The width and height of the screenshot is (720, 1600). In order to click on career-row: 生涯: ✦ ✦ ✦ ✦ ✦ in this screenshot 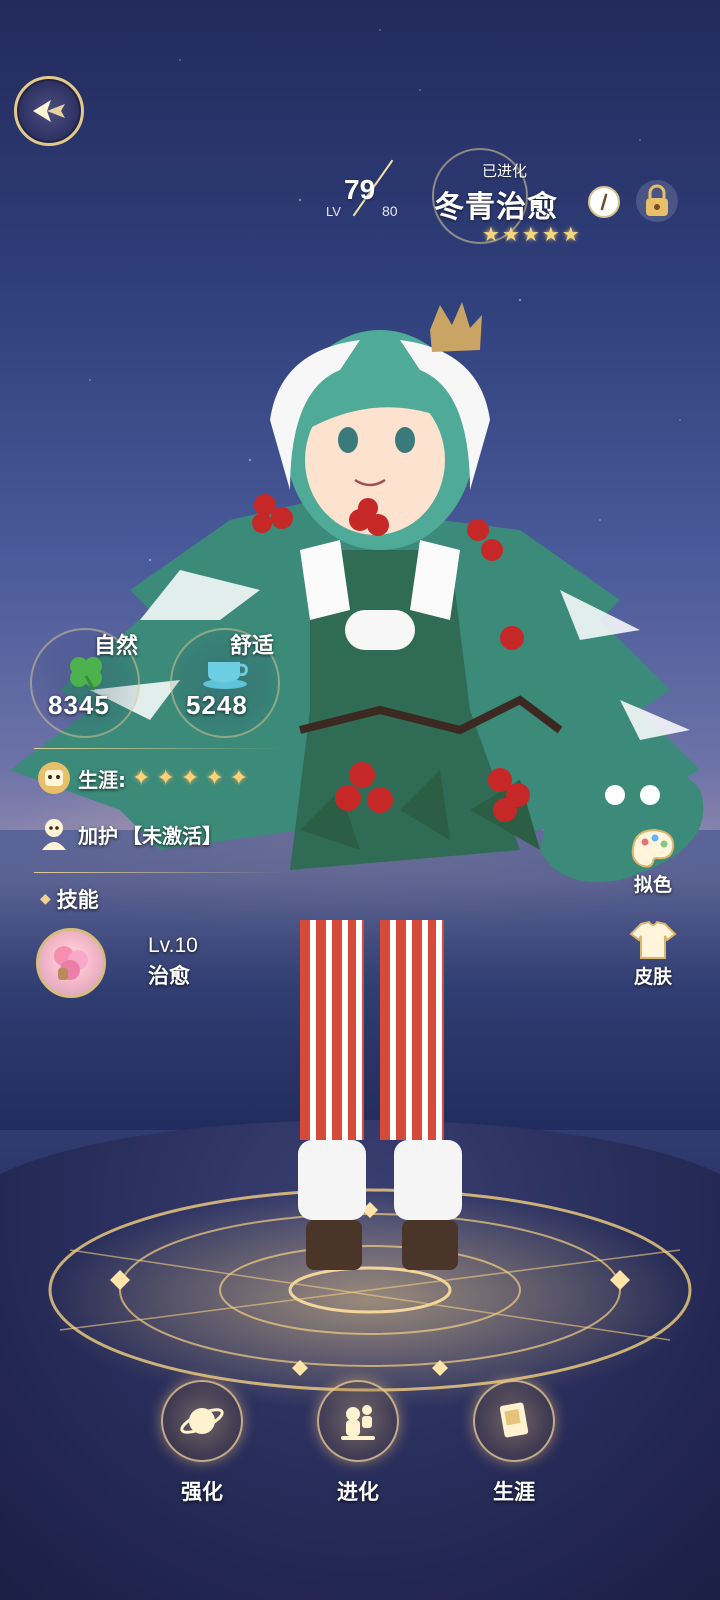, I will do `click(141, 778)`.